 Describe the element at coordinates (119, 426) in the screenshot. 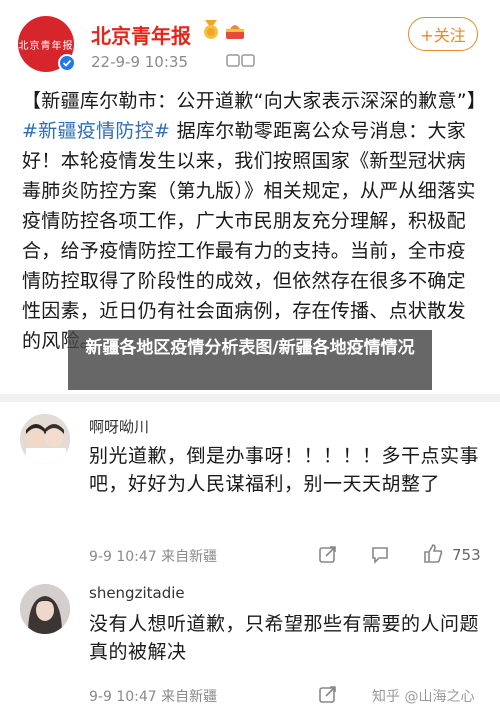

I see `commenter-name: 啊呀呦川` at that location.